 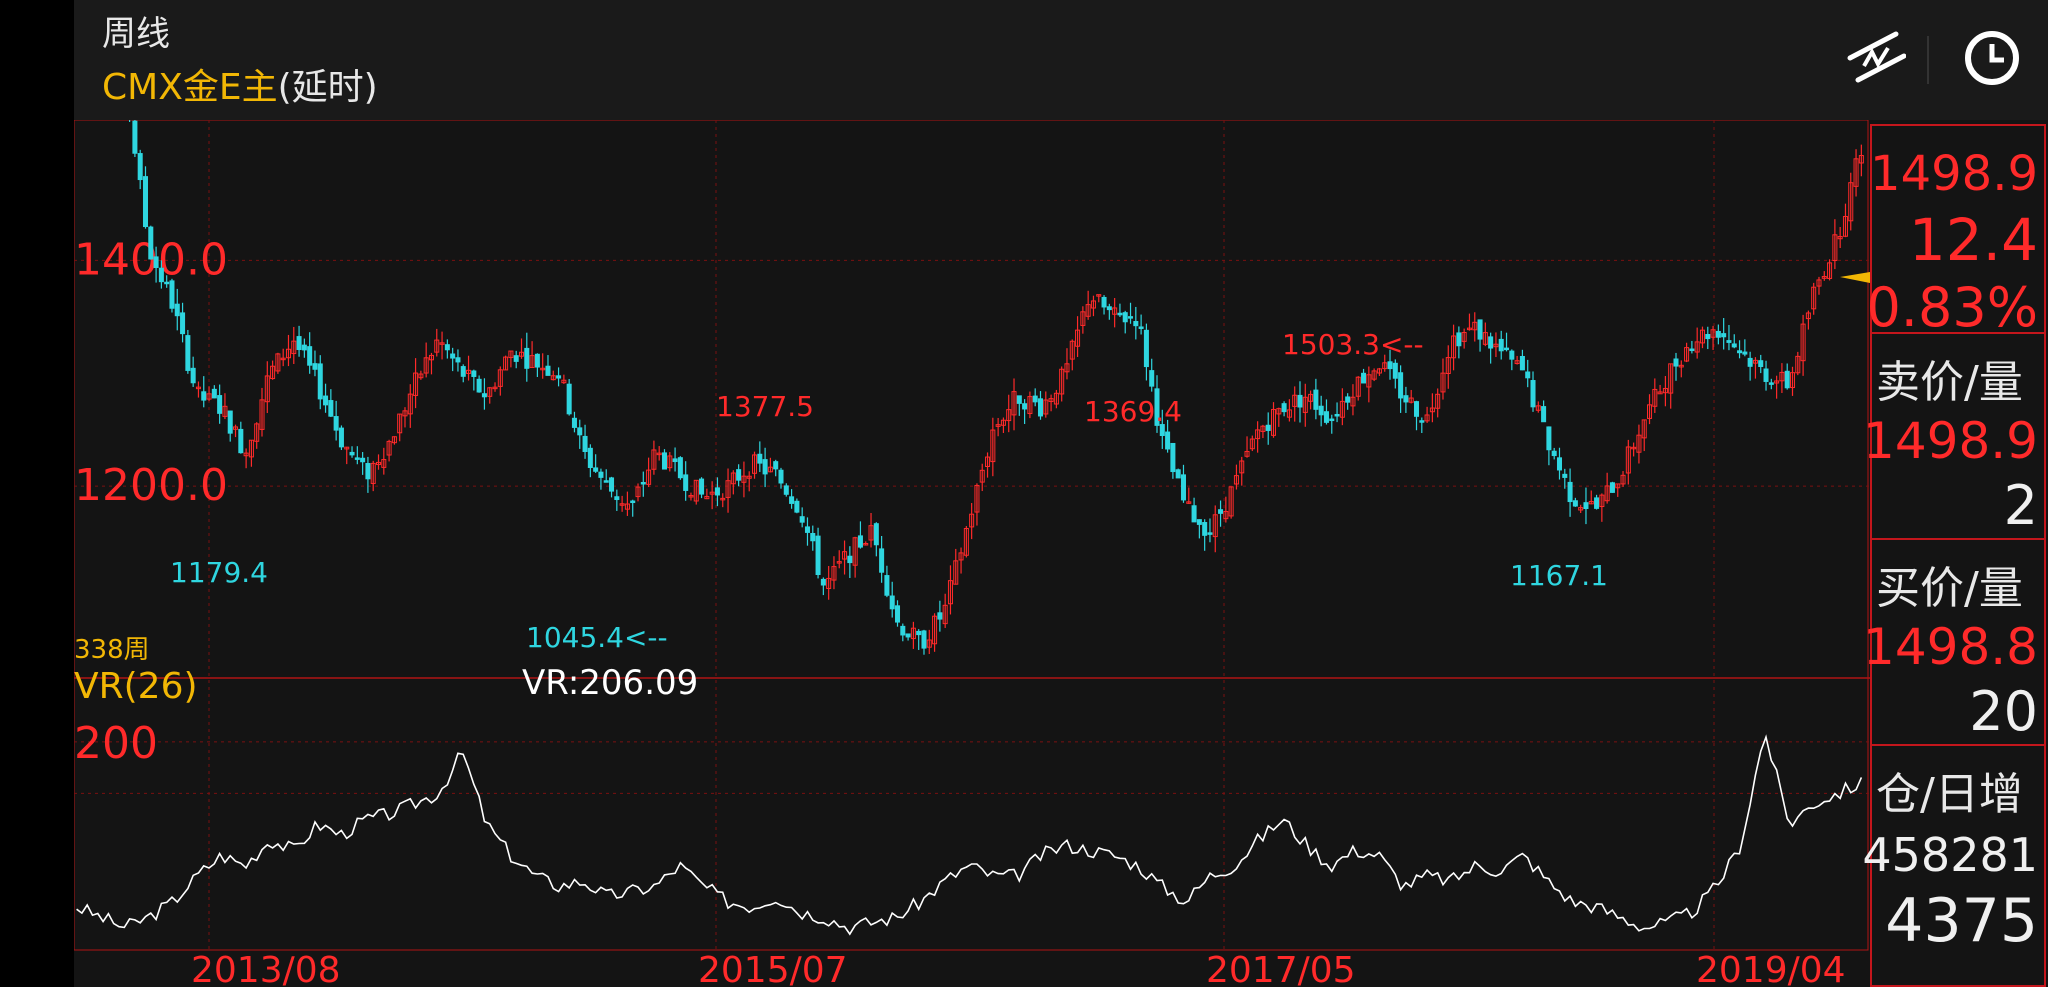 I want to click on ask-label: 卖价/量, so click(x=1949, y=382).